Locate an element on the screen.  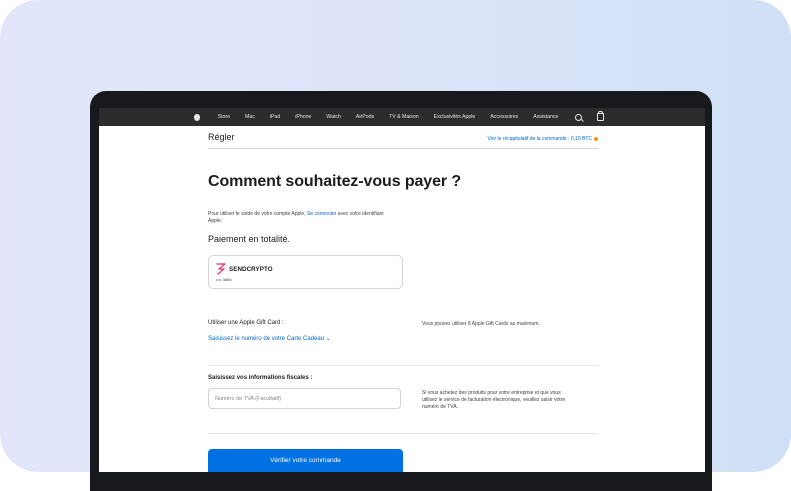
page-title: Comment souhaitez-vous payer ? is located at coordinates (335, 181).